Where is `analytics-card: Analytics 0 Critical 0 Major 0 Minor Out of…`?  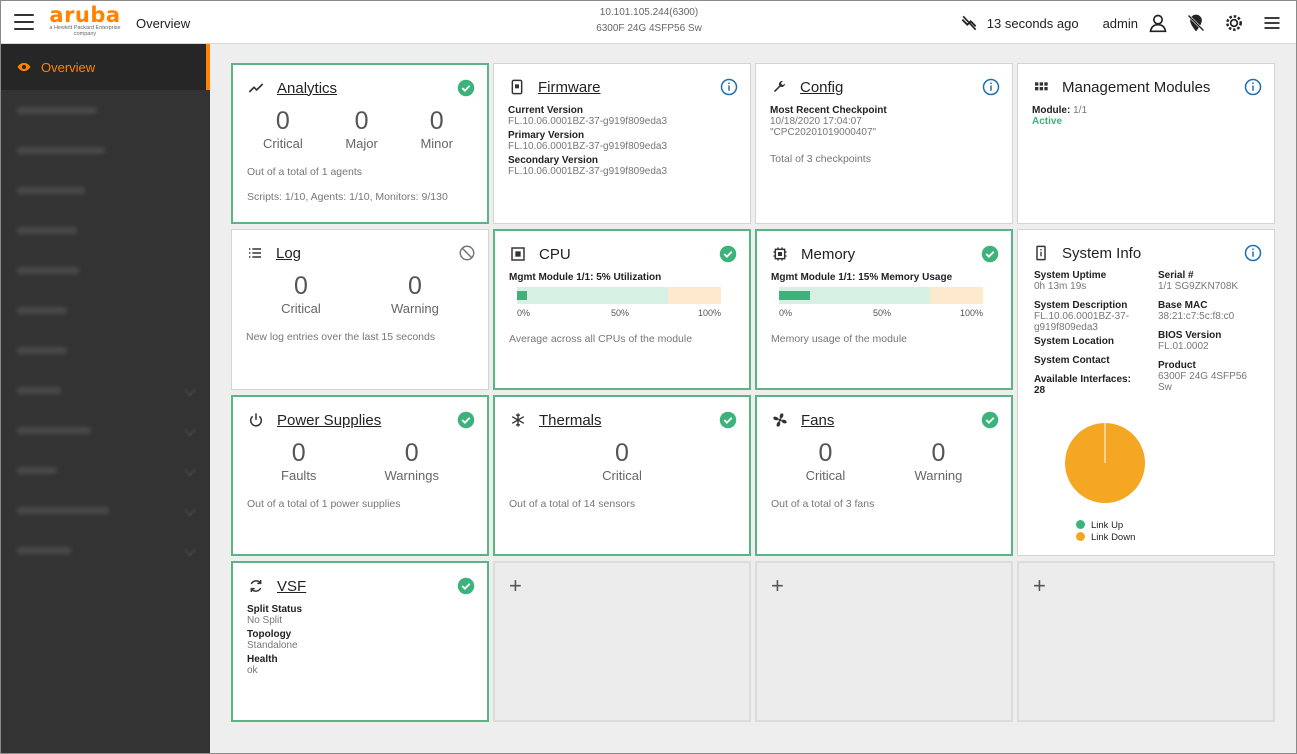
analytics-card: Analytics 0 Critical 0 Major 0 Minor Out of… is located at coordinates (360, 143).